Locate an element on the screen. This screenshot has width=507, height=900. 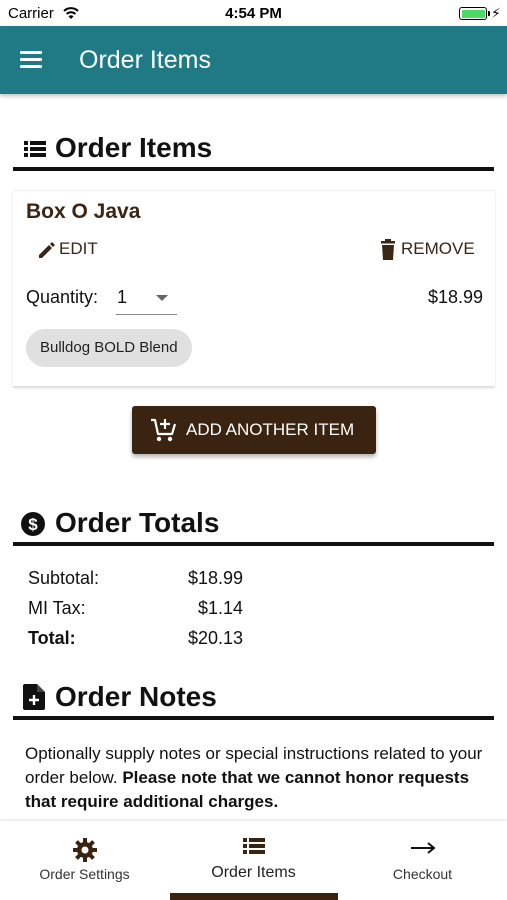
subtotal-label: Subtotal: is located at coordinates (64, 578).